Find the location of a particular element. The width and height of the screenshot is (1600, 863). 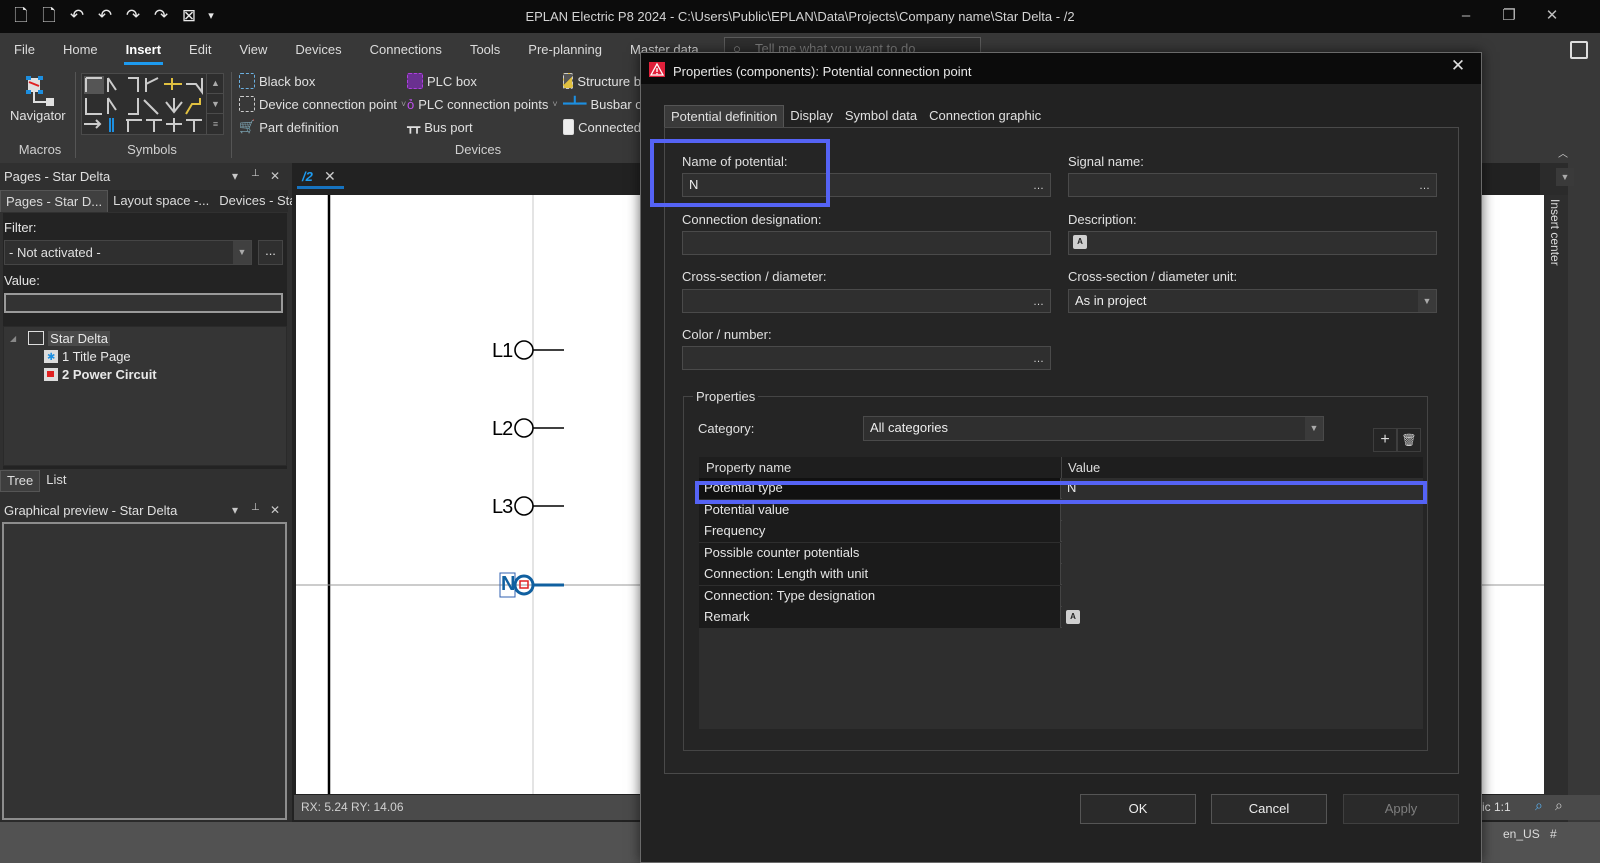

connected-button: Connected is located at coordinates (602, 127).